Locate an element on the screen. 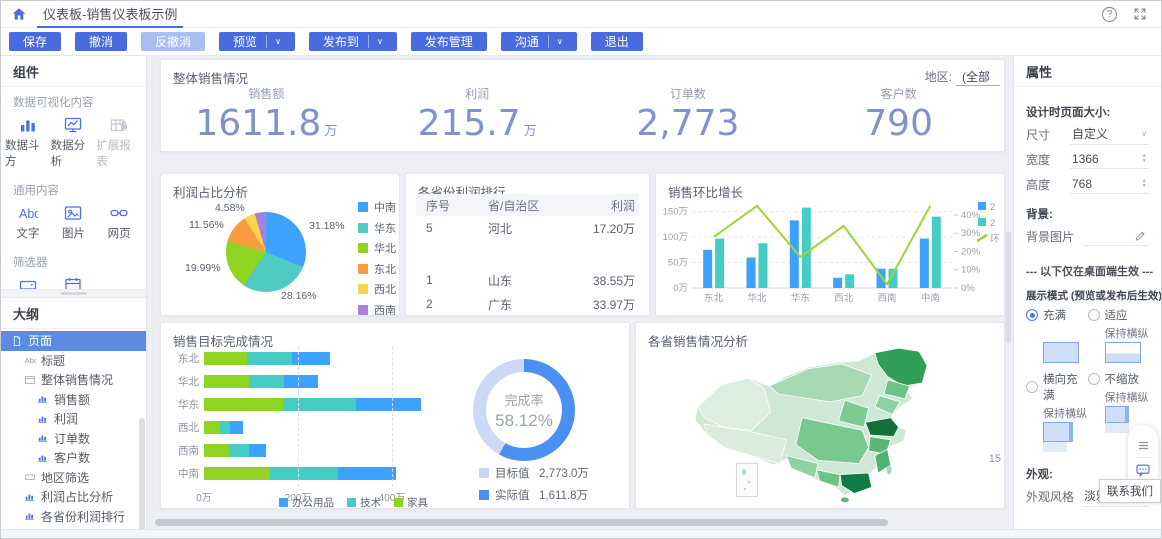 The width and height of the screenshot is (1162, 539). component-item: 图片 is located at coordinates (74, 222).